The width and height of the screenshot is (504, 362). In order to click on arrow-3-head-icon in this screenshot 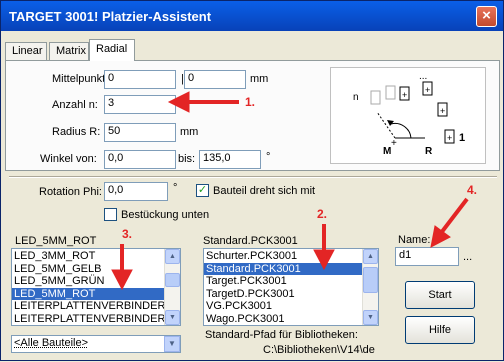, I will do `click(122, 279)`.